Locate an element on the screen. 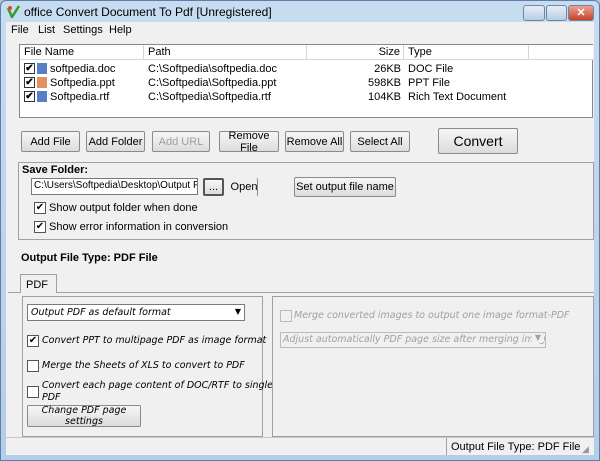 The height and width of the screenshot is (461, 600). column-file-name: File Name is located at coordinates (82, 52).